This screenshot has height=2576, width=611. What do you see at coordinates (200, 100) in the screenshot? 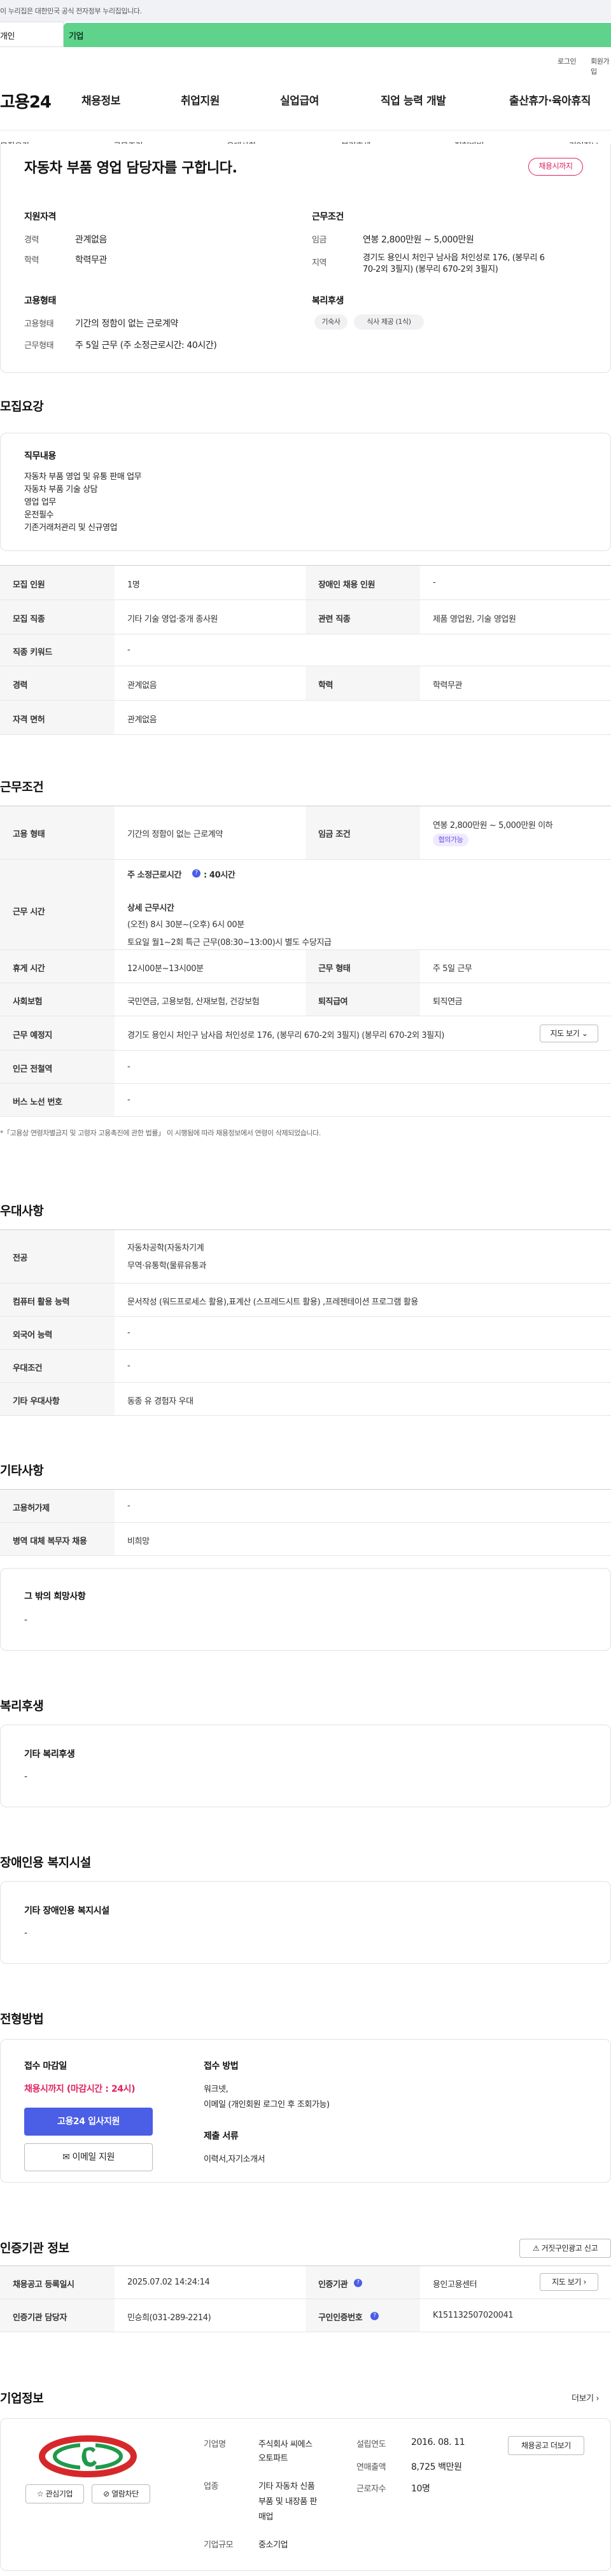
I see `gnb-employment-support: 취업지원` at bounding box center [200, 100].